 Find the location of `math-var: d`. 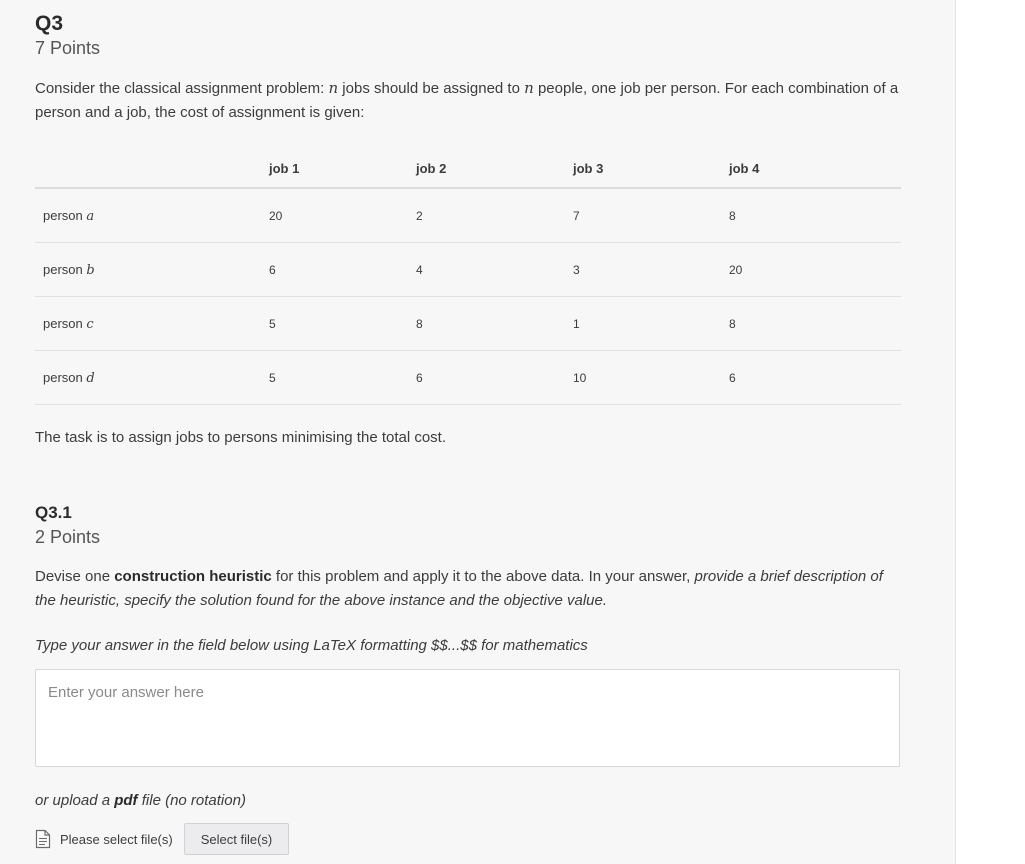

math-var: d is located at coordinates (90, 378).